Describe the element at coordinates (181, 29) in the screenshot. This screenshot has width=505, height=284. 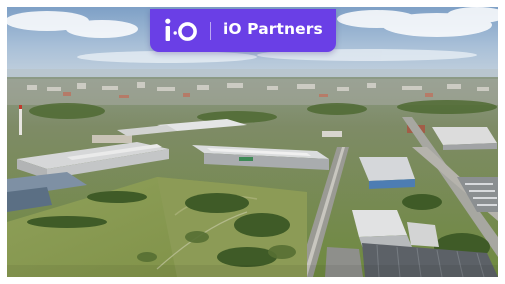
I see `io-monogram-icon` at that location.